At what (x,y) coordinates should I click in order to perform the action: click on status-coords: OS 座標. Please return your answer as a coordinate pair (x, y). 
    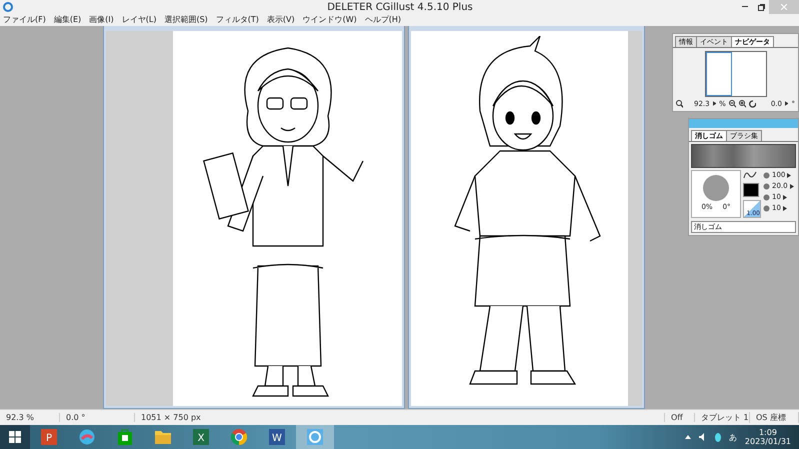
    Looking at the image, I should click on (774, 418).